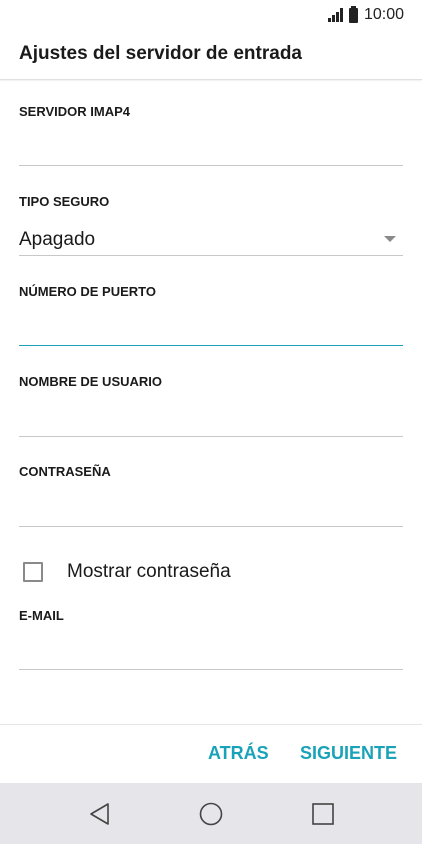 This screenshot has width=422, height=844. I want to click on security-type-field: TIPO SEGURO Apagado, so click(211, 225).